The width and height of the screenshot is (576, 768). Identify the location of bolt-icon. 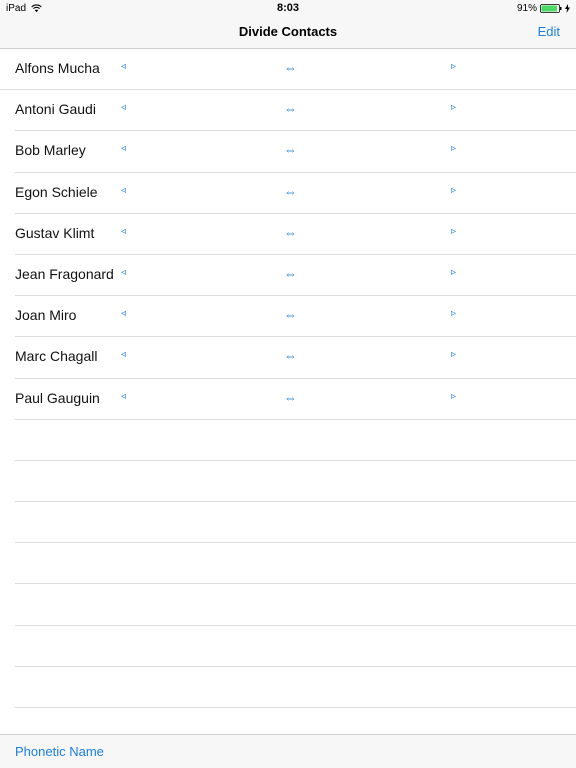
(567, 8).